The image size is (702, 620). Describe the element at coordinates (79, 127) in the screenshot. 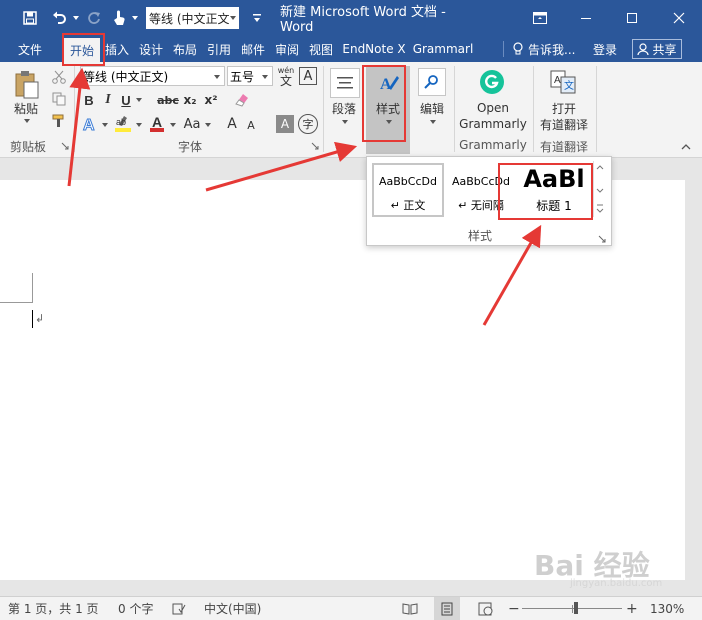

I see `arrow-to-home-tab` at that location.